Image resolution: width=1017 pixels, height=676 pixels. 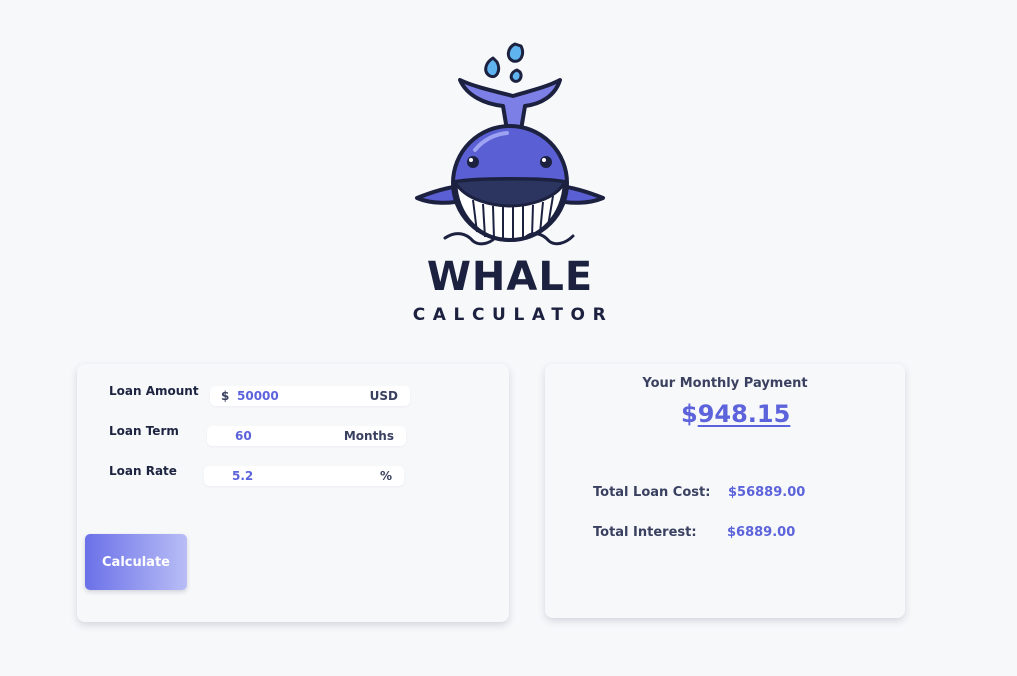 I want to click on loan-term-unit: Months, so click(x=368, y=436).